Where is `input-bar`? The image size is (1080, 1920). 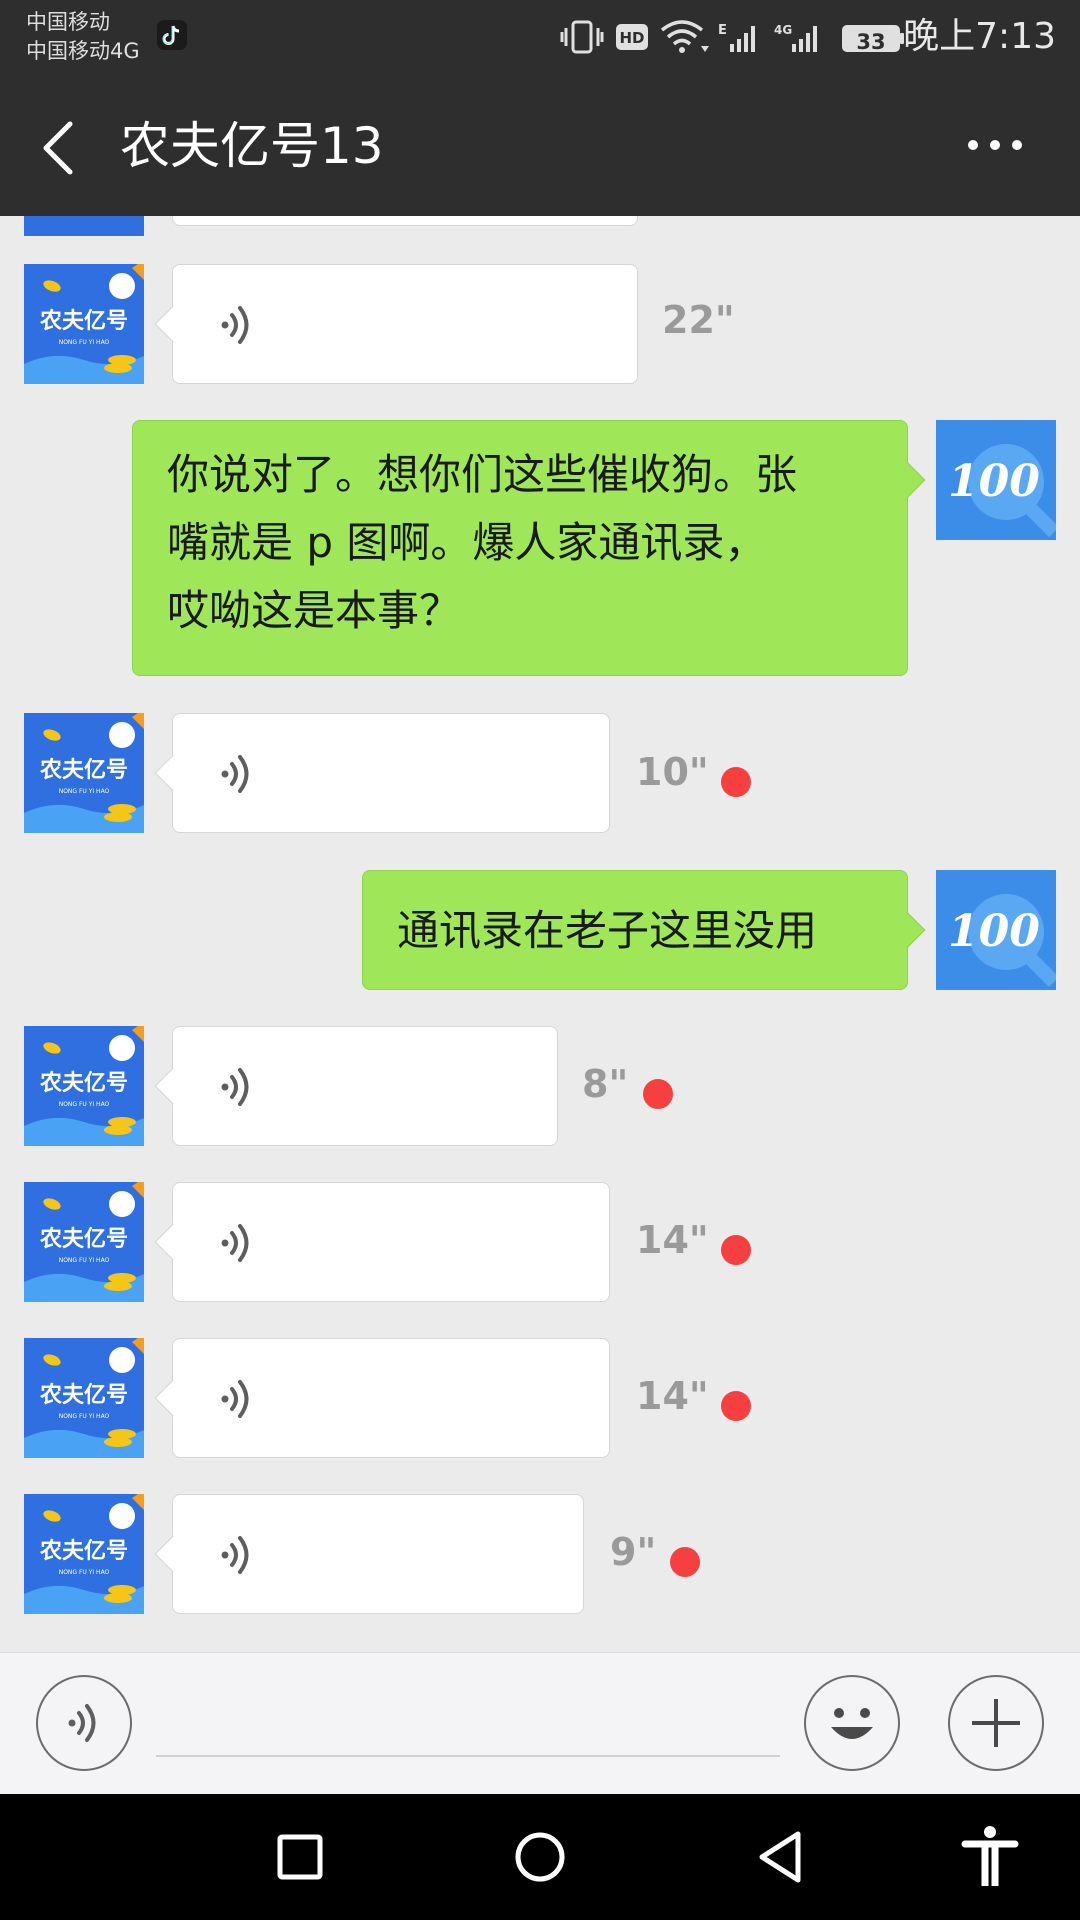
input-bar is located at coordinates (540, 1723).